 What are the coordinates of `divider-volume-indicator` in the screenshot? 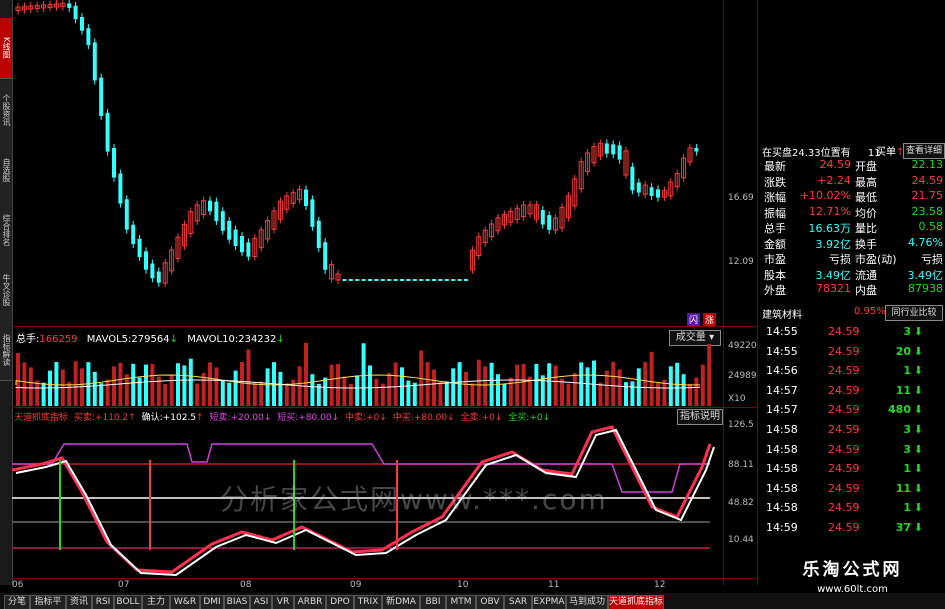 It's located at (384, 407).